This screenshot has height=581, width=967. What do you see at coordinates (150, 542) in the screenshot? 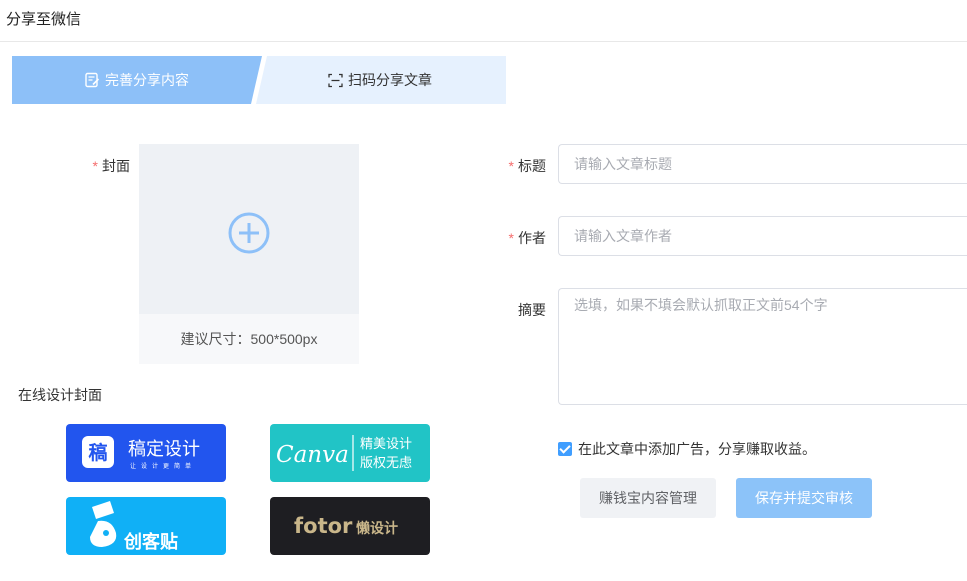
I see `chuangkit-name: 创客贴` at bounding box center [150, 542].